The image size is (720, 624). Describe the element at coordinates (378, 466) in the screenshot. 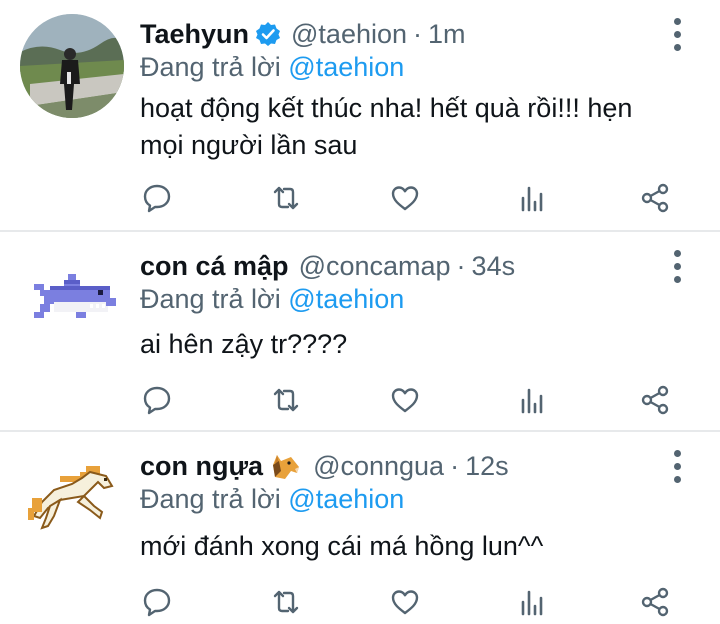

I see `handle: @conngua` at that location.